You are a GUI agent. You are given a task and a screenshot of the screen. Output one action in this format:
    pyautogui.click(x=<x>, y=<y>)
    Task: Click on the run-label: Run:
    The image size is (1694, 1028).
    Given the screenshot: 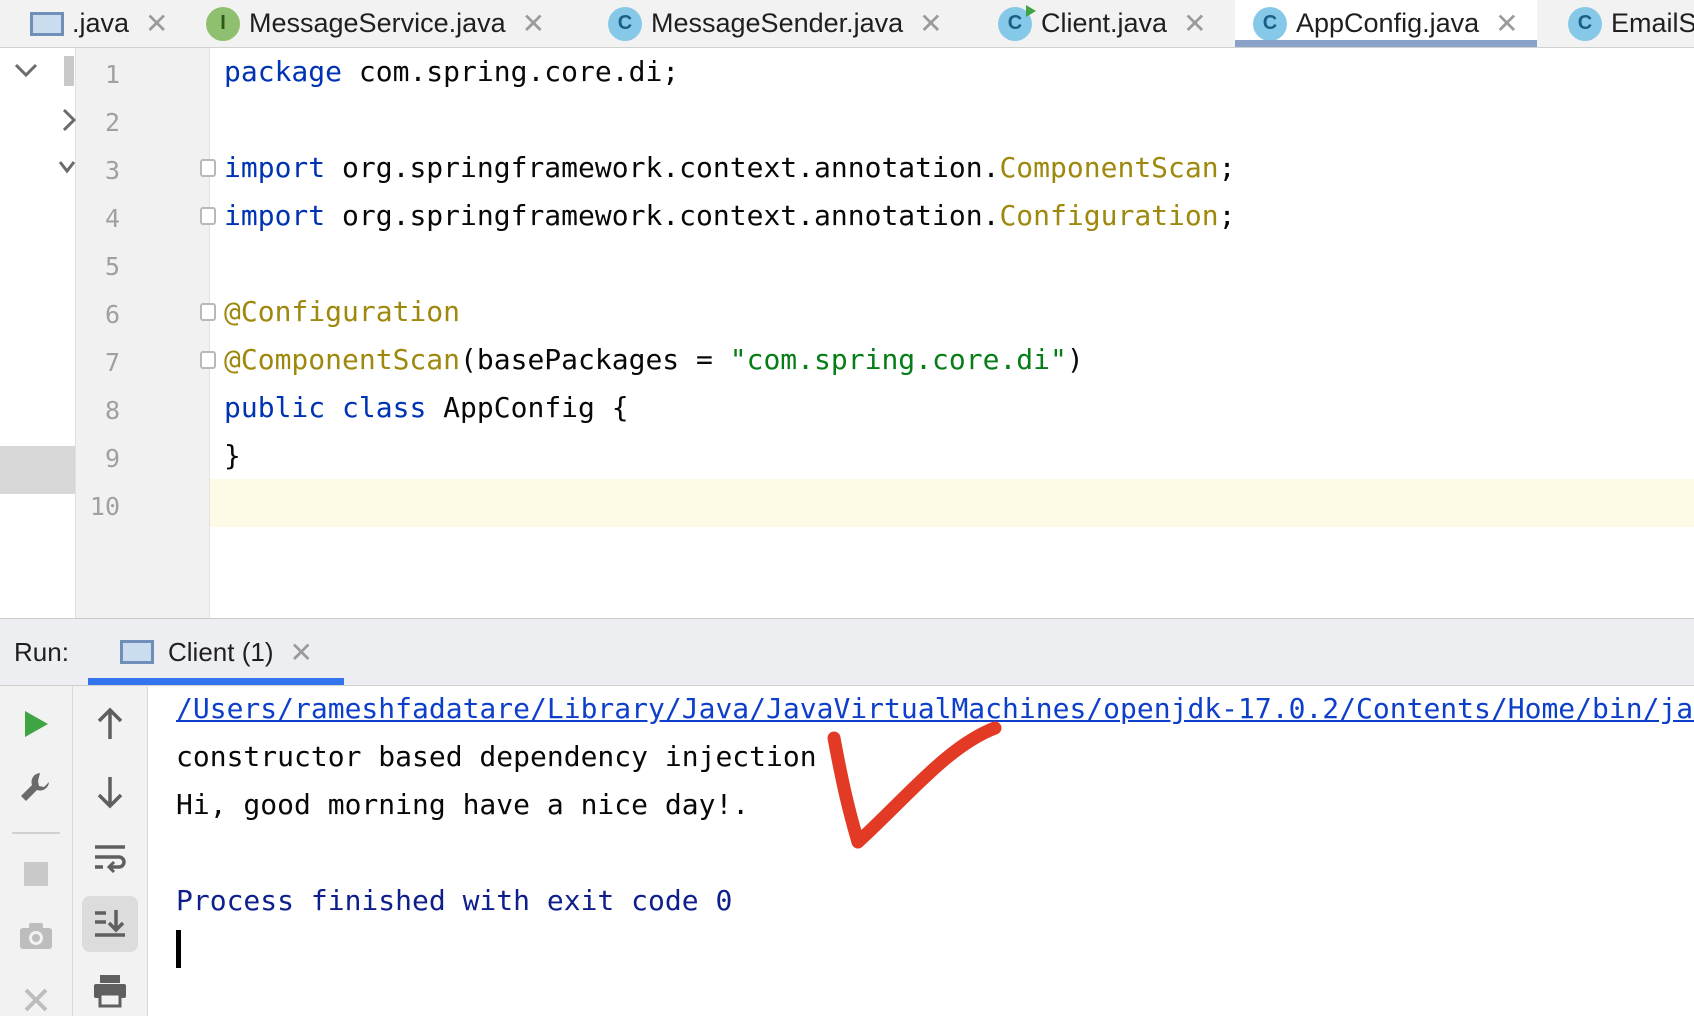 What is the action you would take?
    pyautogui.click(x=41, y=652)
    